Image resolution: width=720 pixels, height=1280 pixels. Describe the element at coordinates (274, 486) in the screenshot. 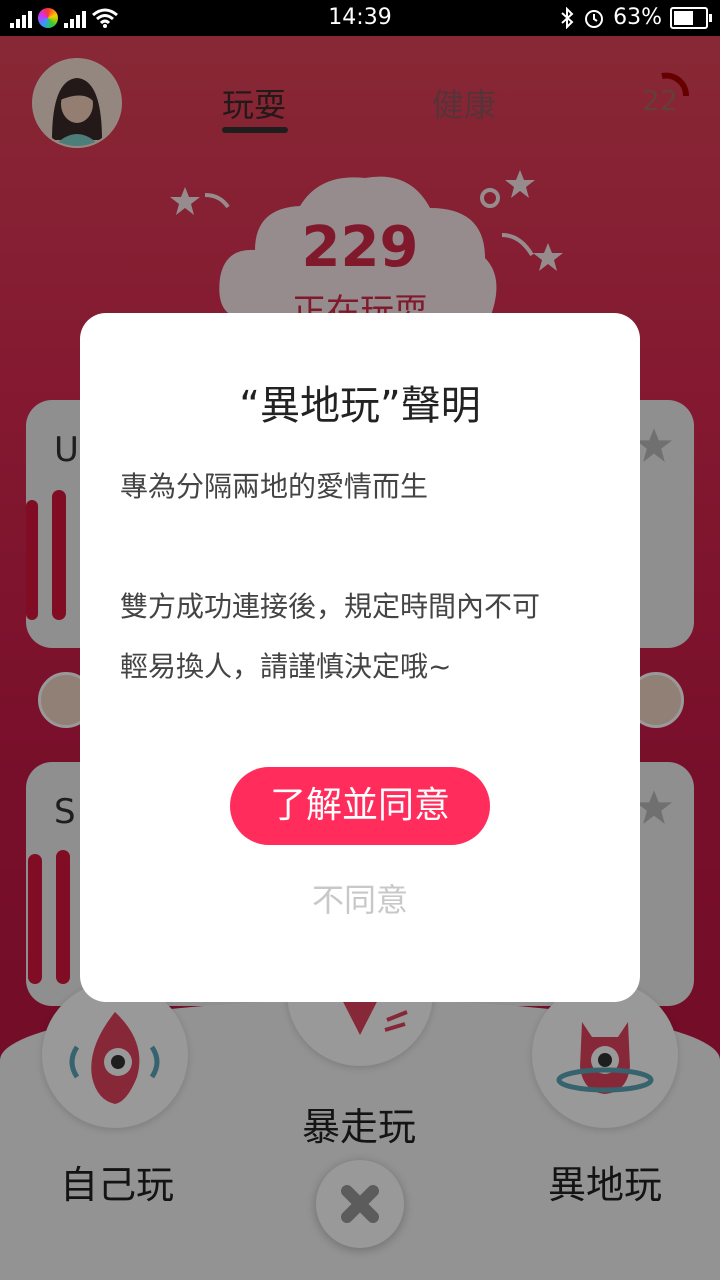

I see `dialog-text-line: 專為分隔兩地的愛情而生` at that location.